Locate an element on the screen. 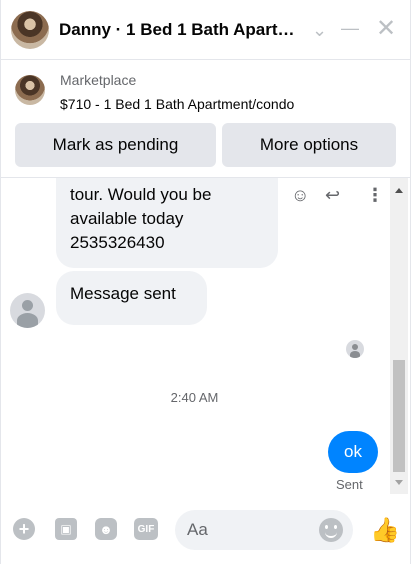 This screenshot has width=411, height=564. contact-avatar is located at coordinates (30, 29).